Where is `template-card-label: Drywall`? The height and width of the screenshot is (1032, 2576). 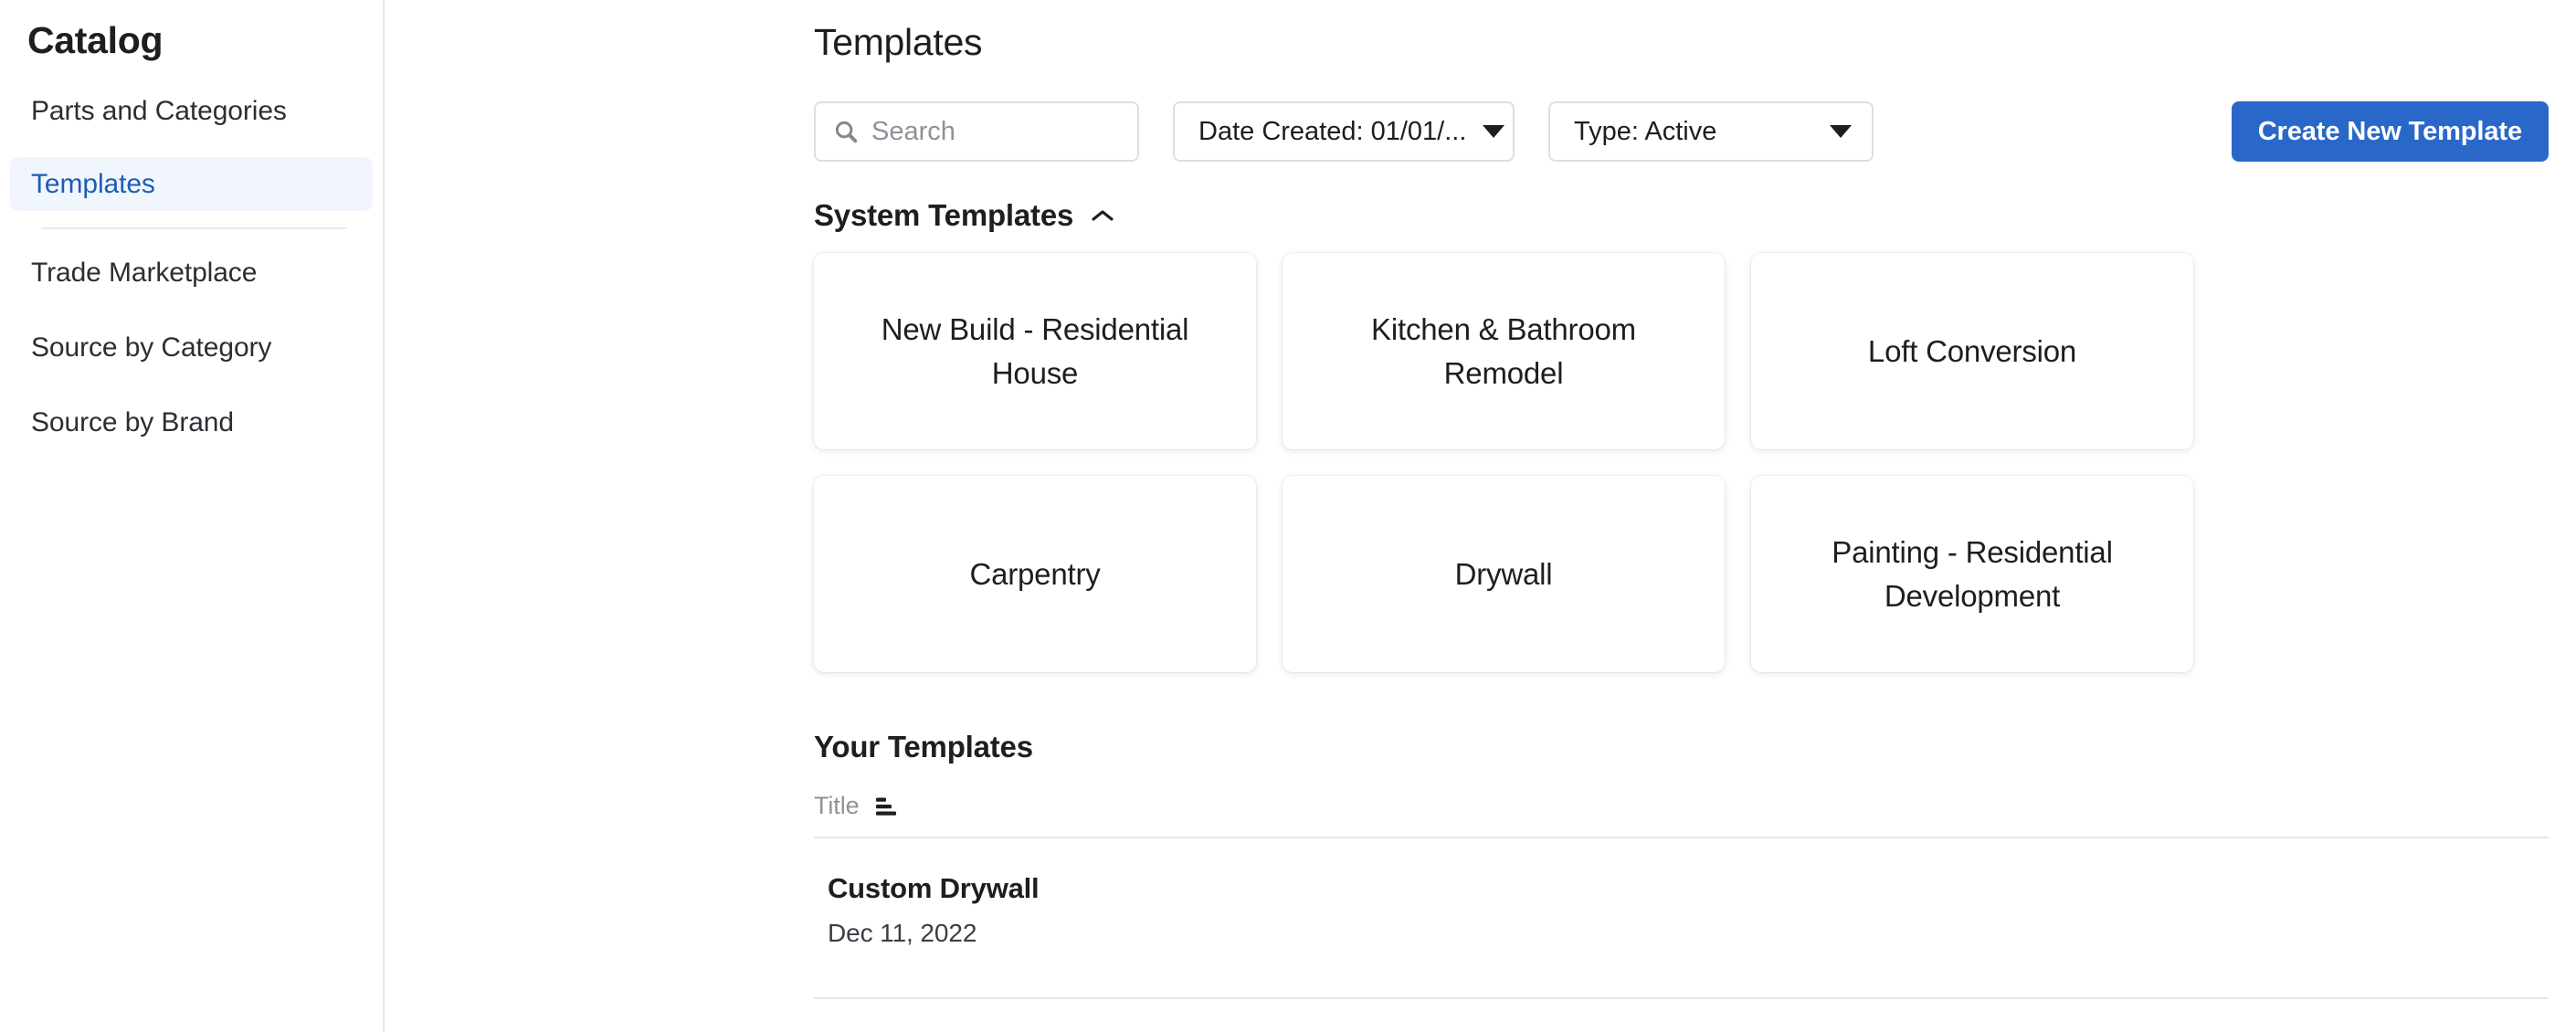 template-card-label: Drywall is located at coordinates (1503, 573).